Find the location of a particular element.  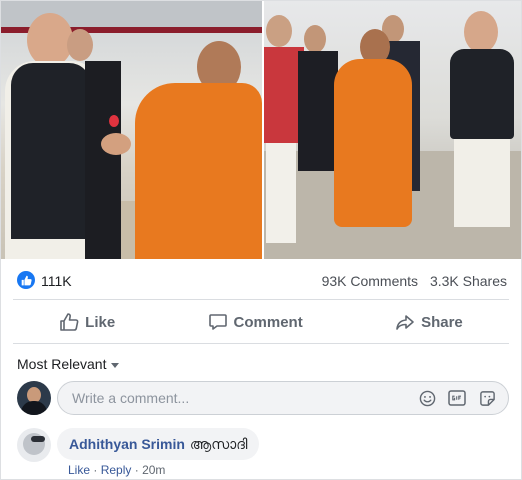

hands is located at coordinates (116, 144).